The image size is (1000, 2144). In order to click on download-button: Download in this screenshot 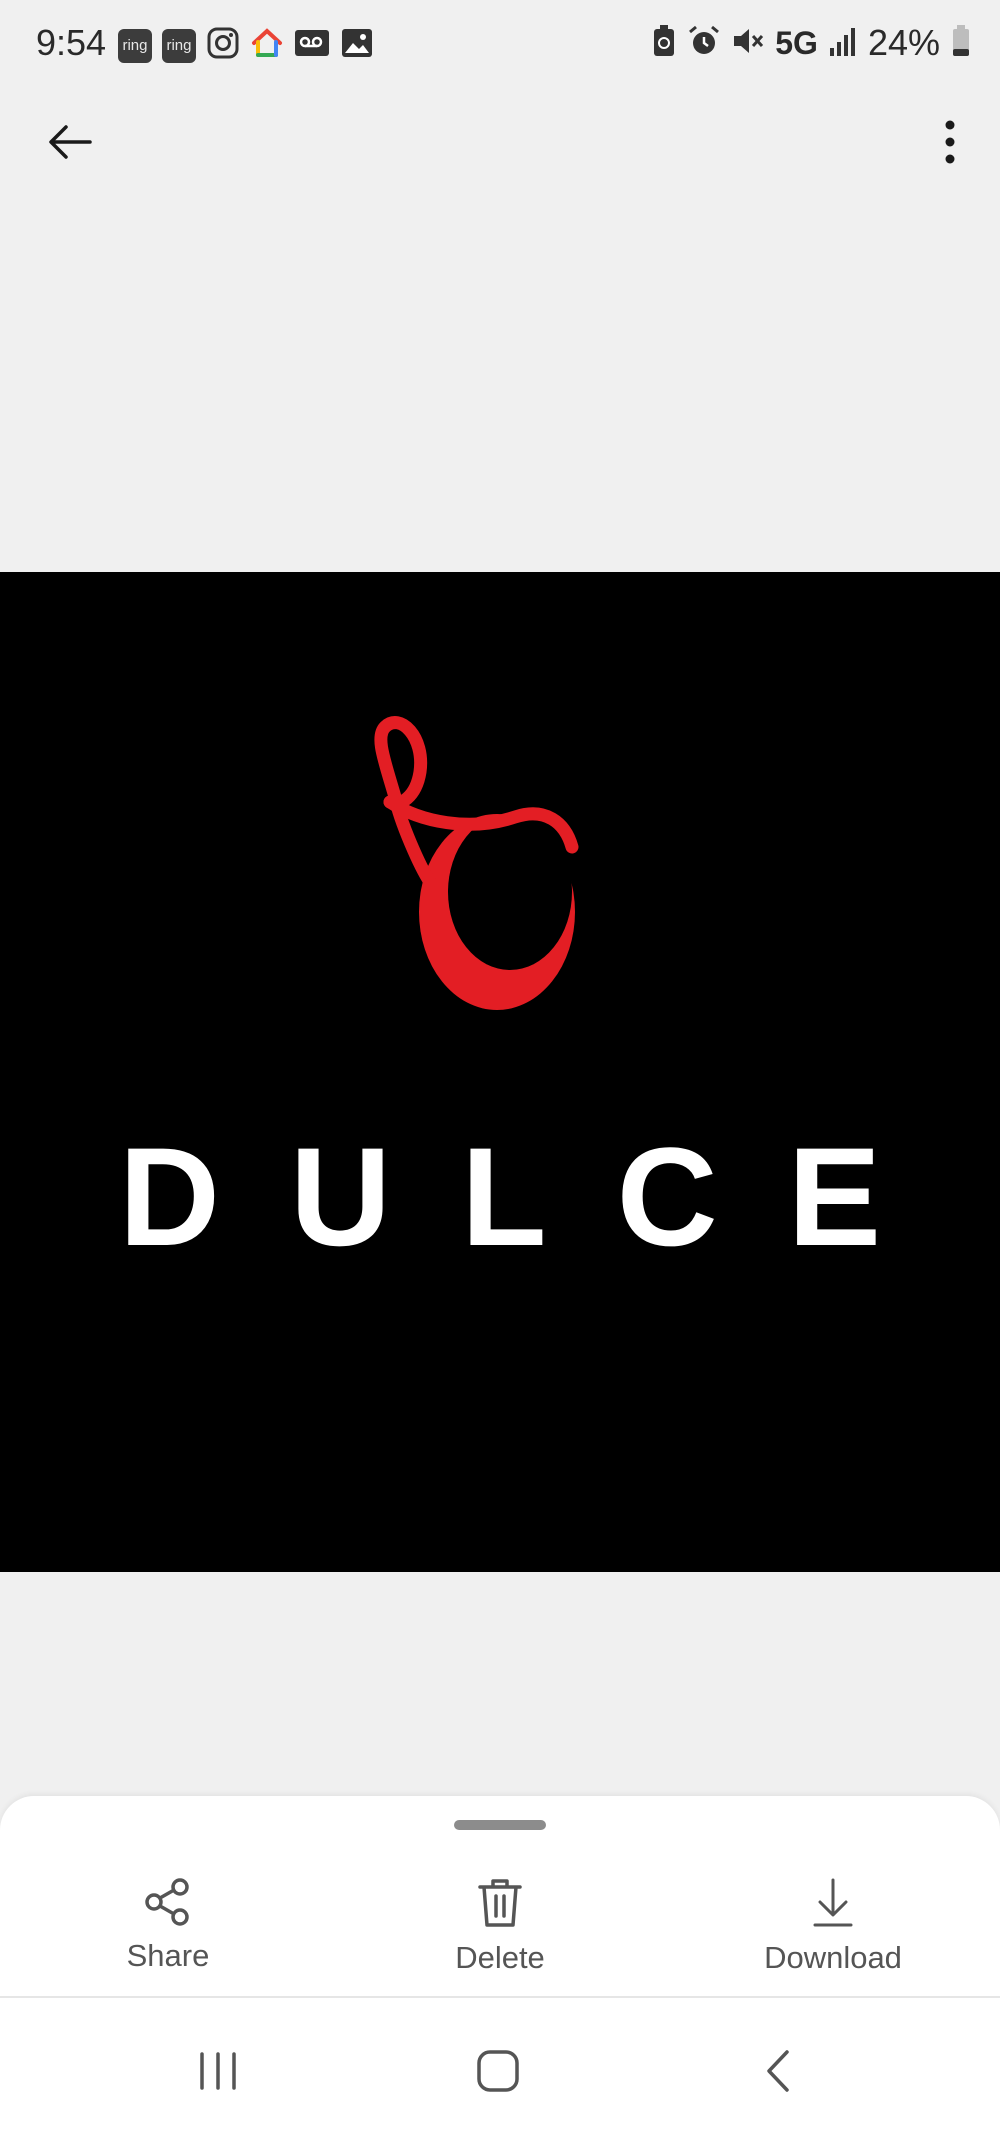, I will do `click(833, 1931)`.